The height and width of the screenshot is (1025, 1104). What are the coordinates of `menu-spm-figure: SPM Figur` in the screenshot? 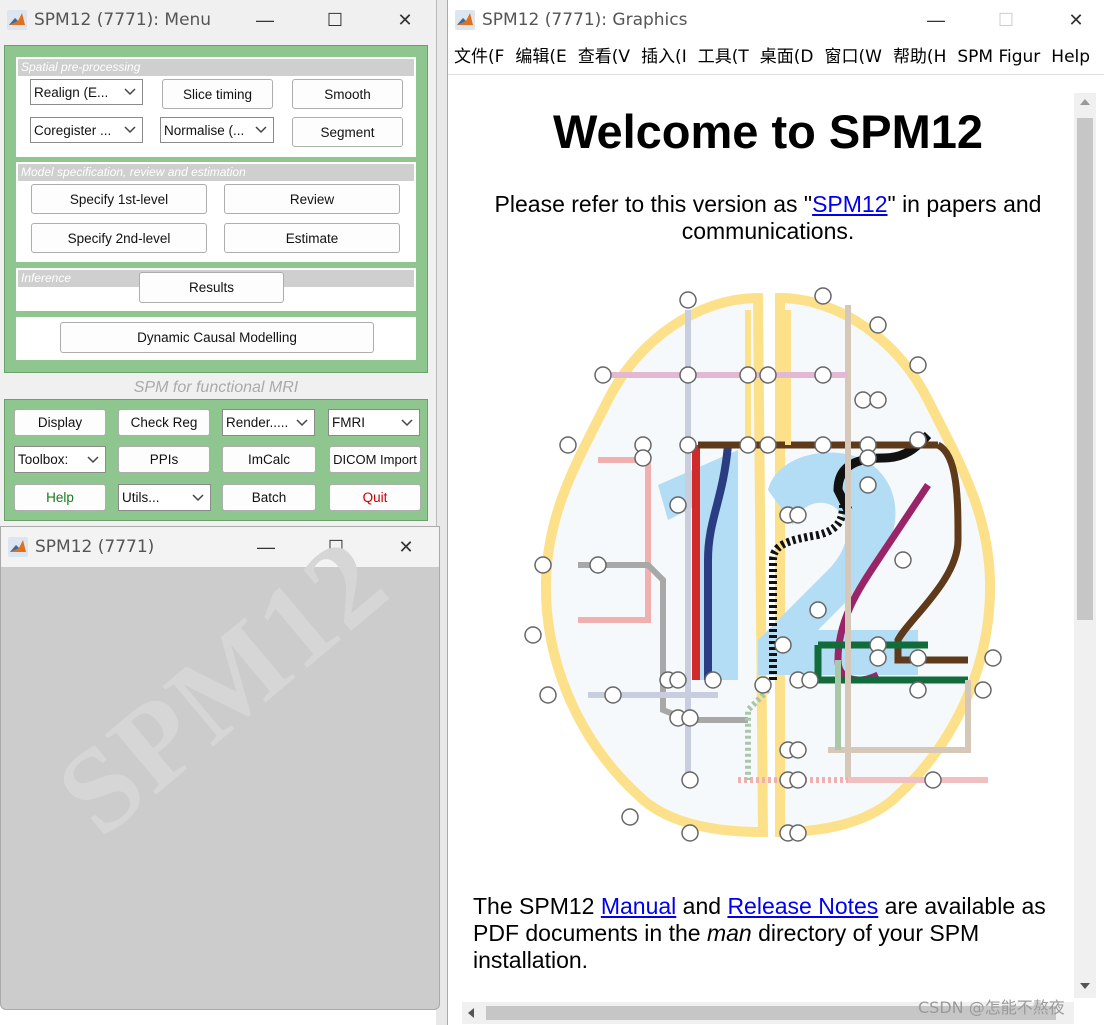 It's located at (996, 57).